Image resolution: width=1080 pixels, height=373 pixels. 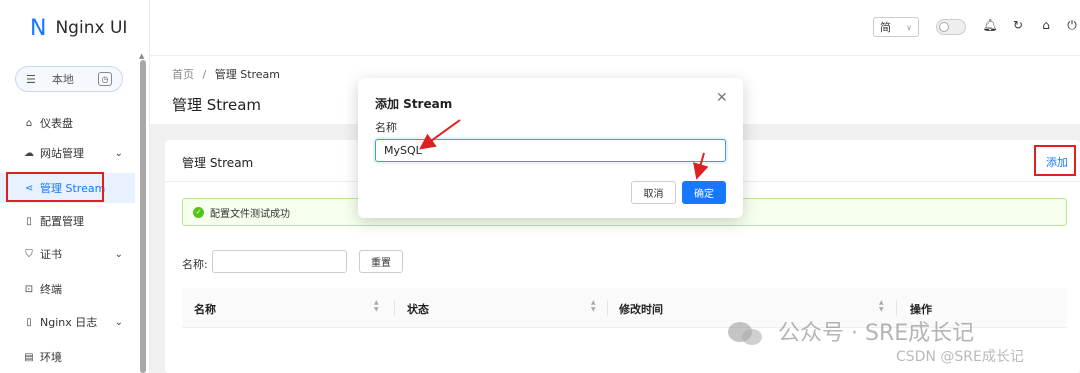 What do you see at coordinates (55, 187) in the screenshot?
I see `annotation-highlight-stream` at bounding box center [55, 187].